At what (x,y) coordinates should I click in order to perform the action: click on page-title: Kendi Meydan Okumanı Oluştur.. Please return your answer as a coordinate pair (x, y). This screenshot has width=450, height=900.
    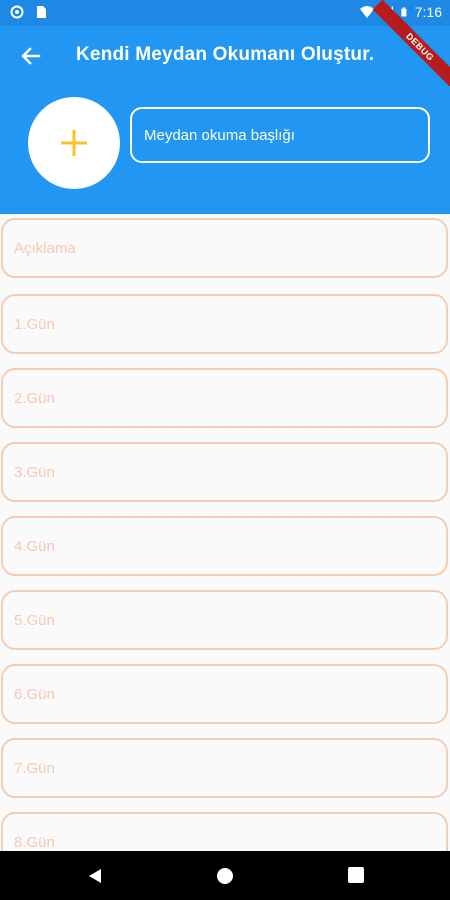
    Looking at the image, I should click on (225, 54).